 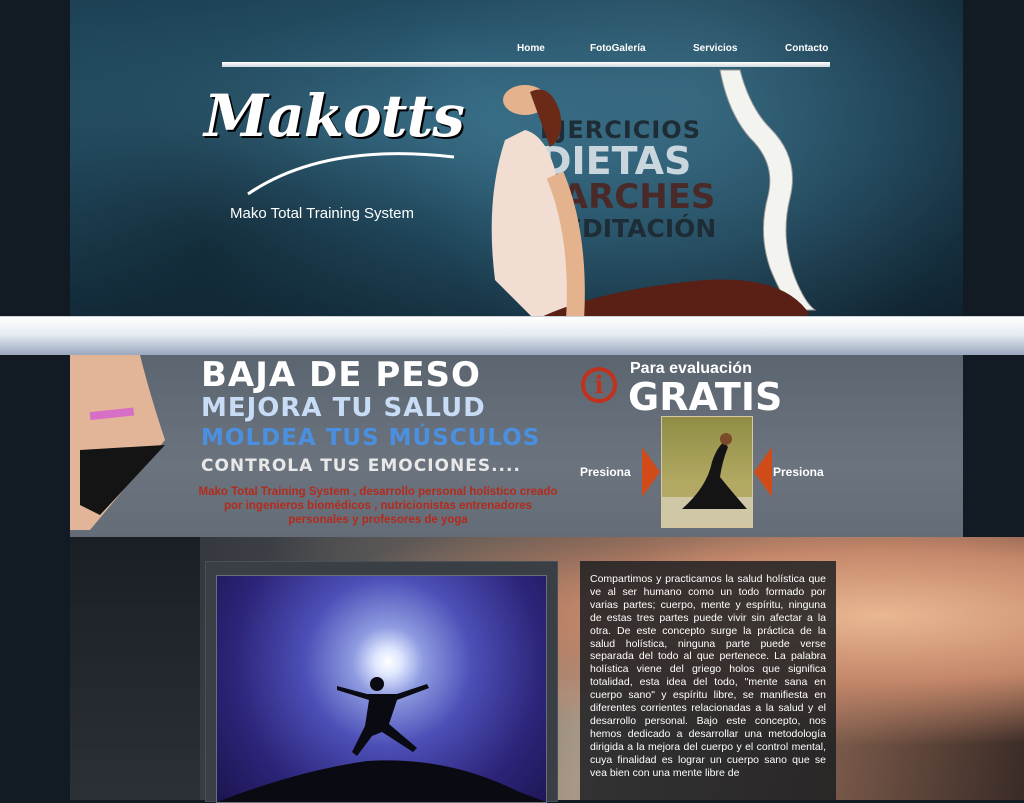 I want to click on logo-swoosh-icon, so click(x=351, y=174).